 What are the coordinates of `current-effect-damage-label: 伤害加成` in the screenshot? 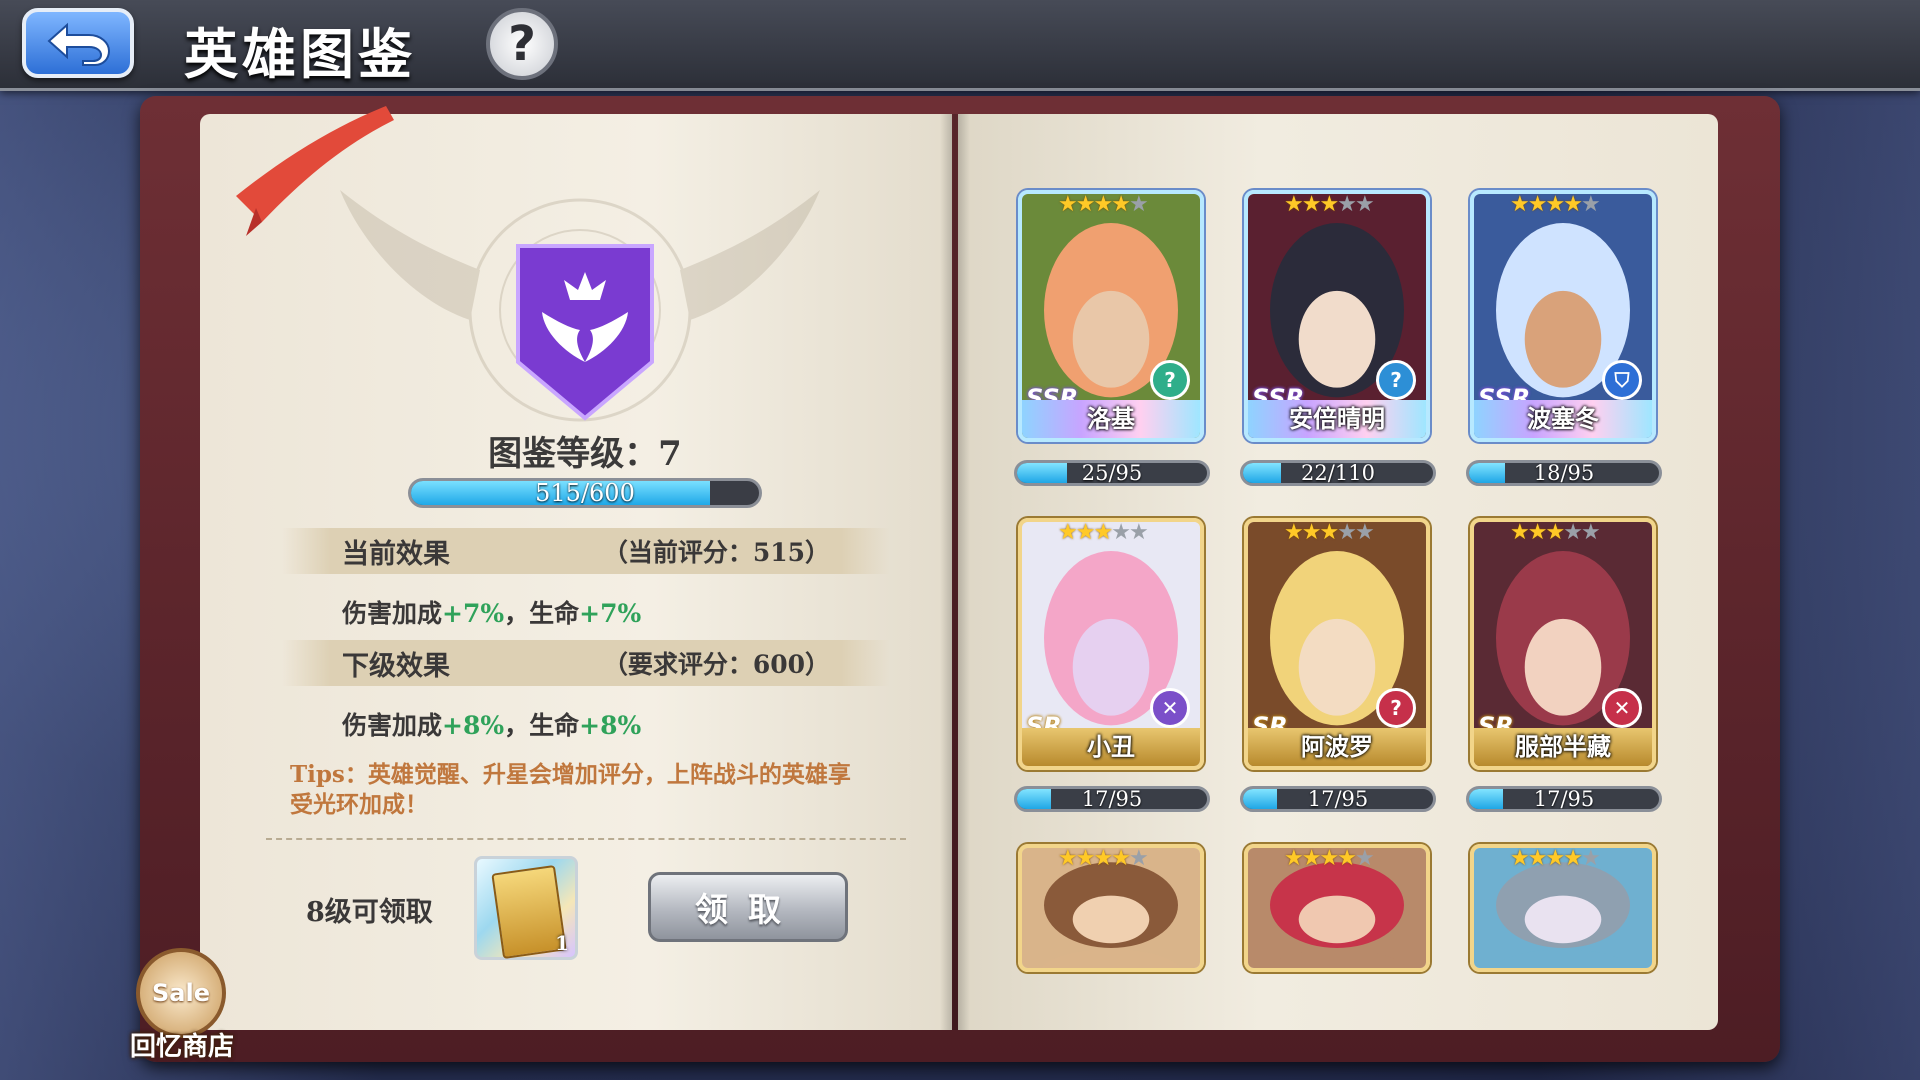 It's located at (392, 613).